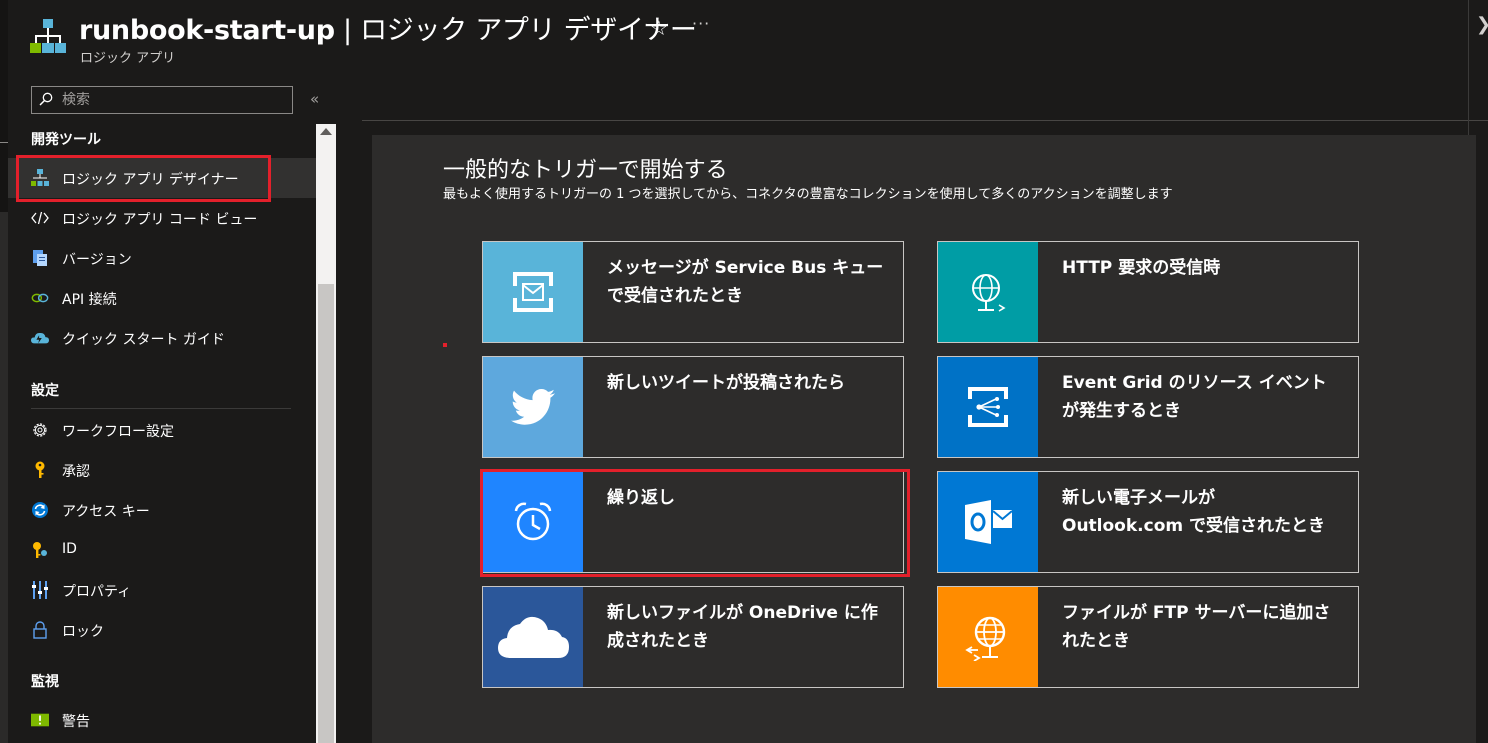 The image size is (1488, 743). Describe the element at coordinates (528, 30) in the screenshot. I see `blade-name: ロジック アプリ デザイナー` at that location.